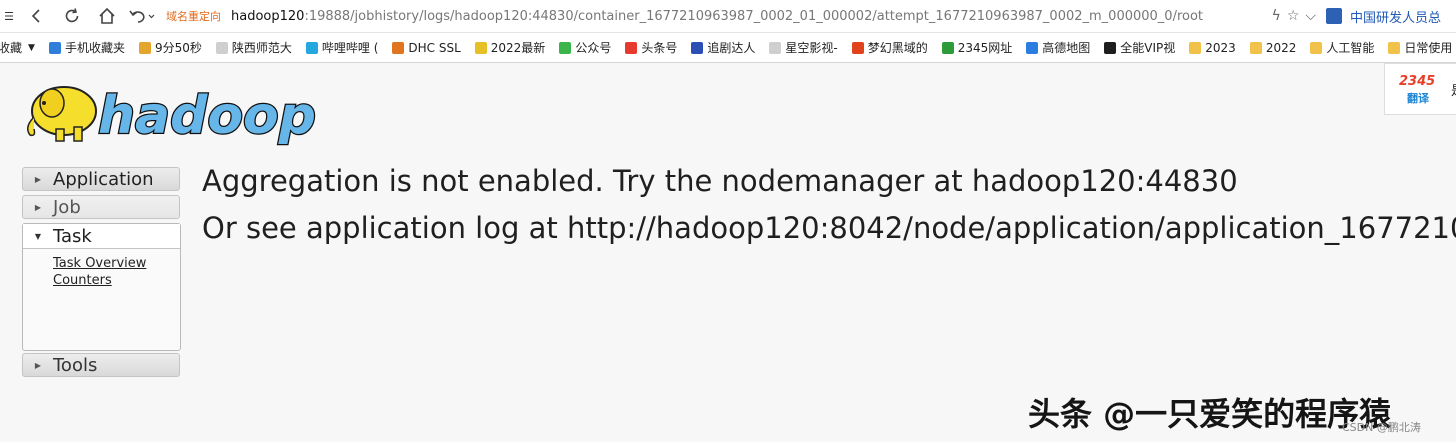 The width and height of the screenshot is (1456, 442). I want to click on address-tools: ϟ ☆ ⌵, so click(1294, 16).